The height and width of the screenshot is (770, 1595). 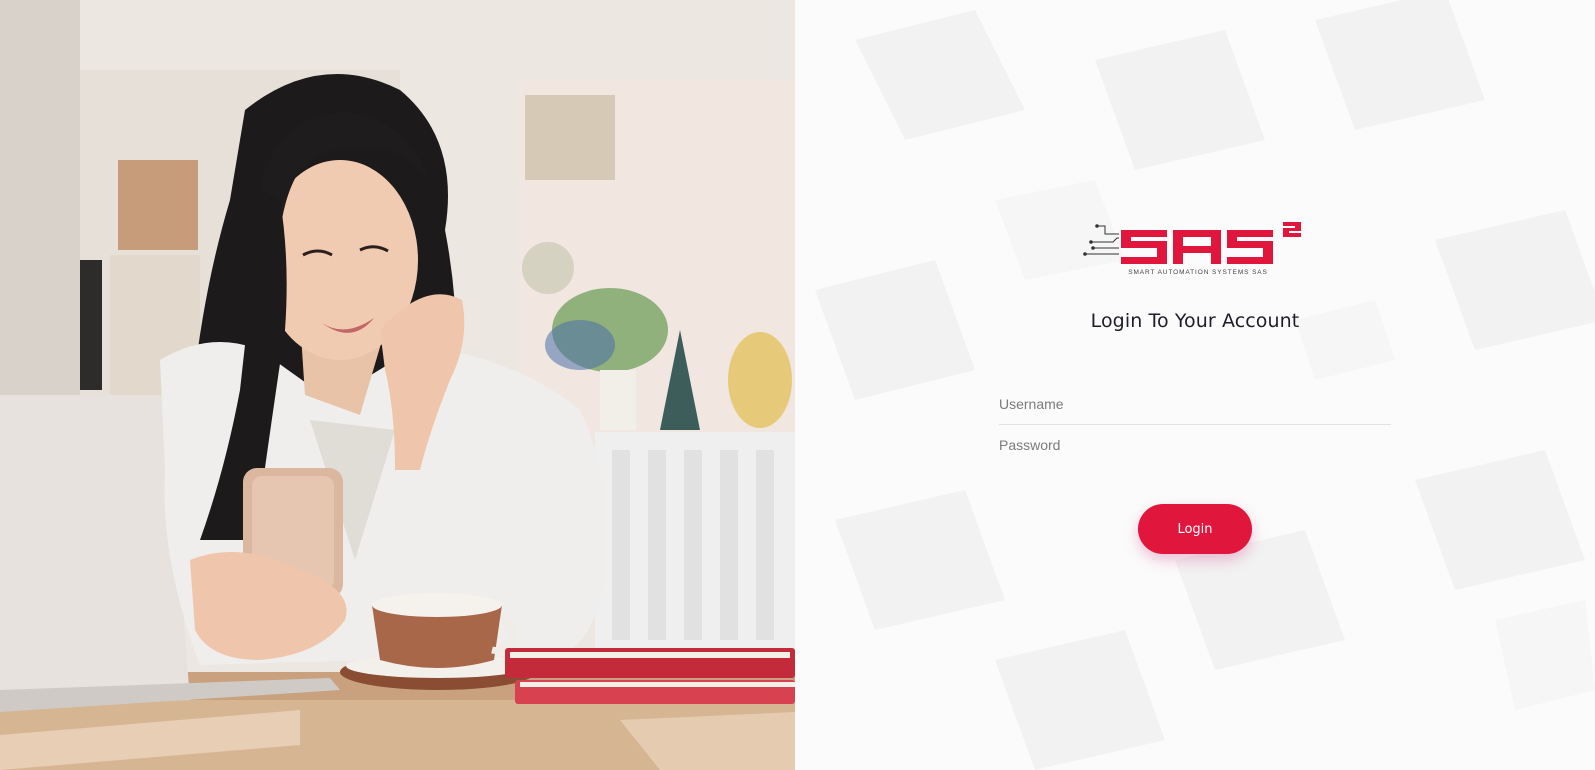 What do you see at coordinates (1195, 529) in the screenshot?
I see `login-button: Login` at bounding box center [1195, 529].